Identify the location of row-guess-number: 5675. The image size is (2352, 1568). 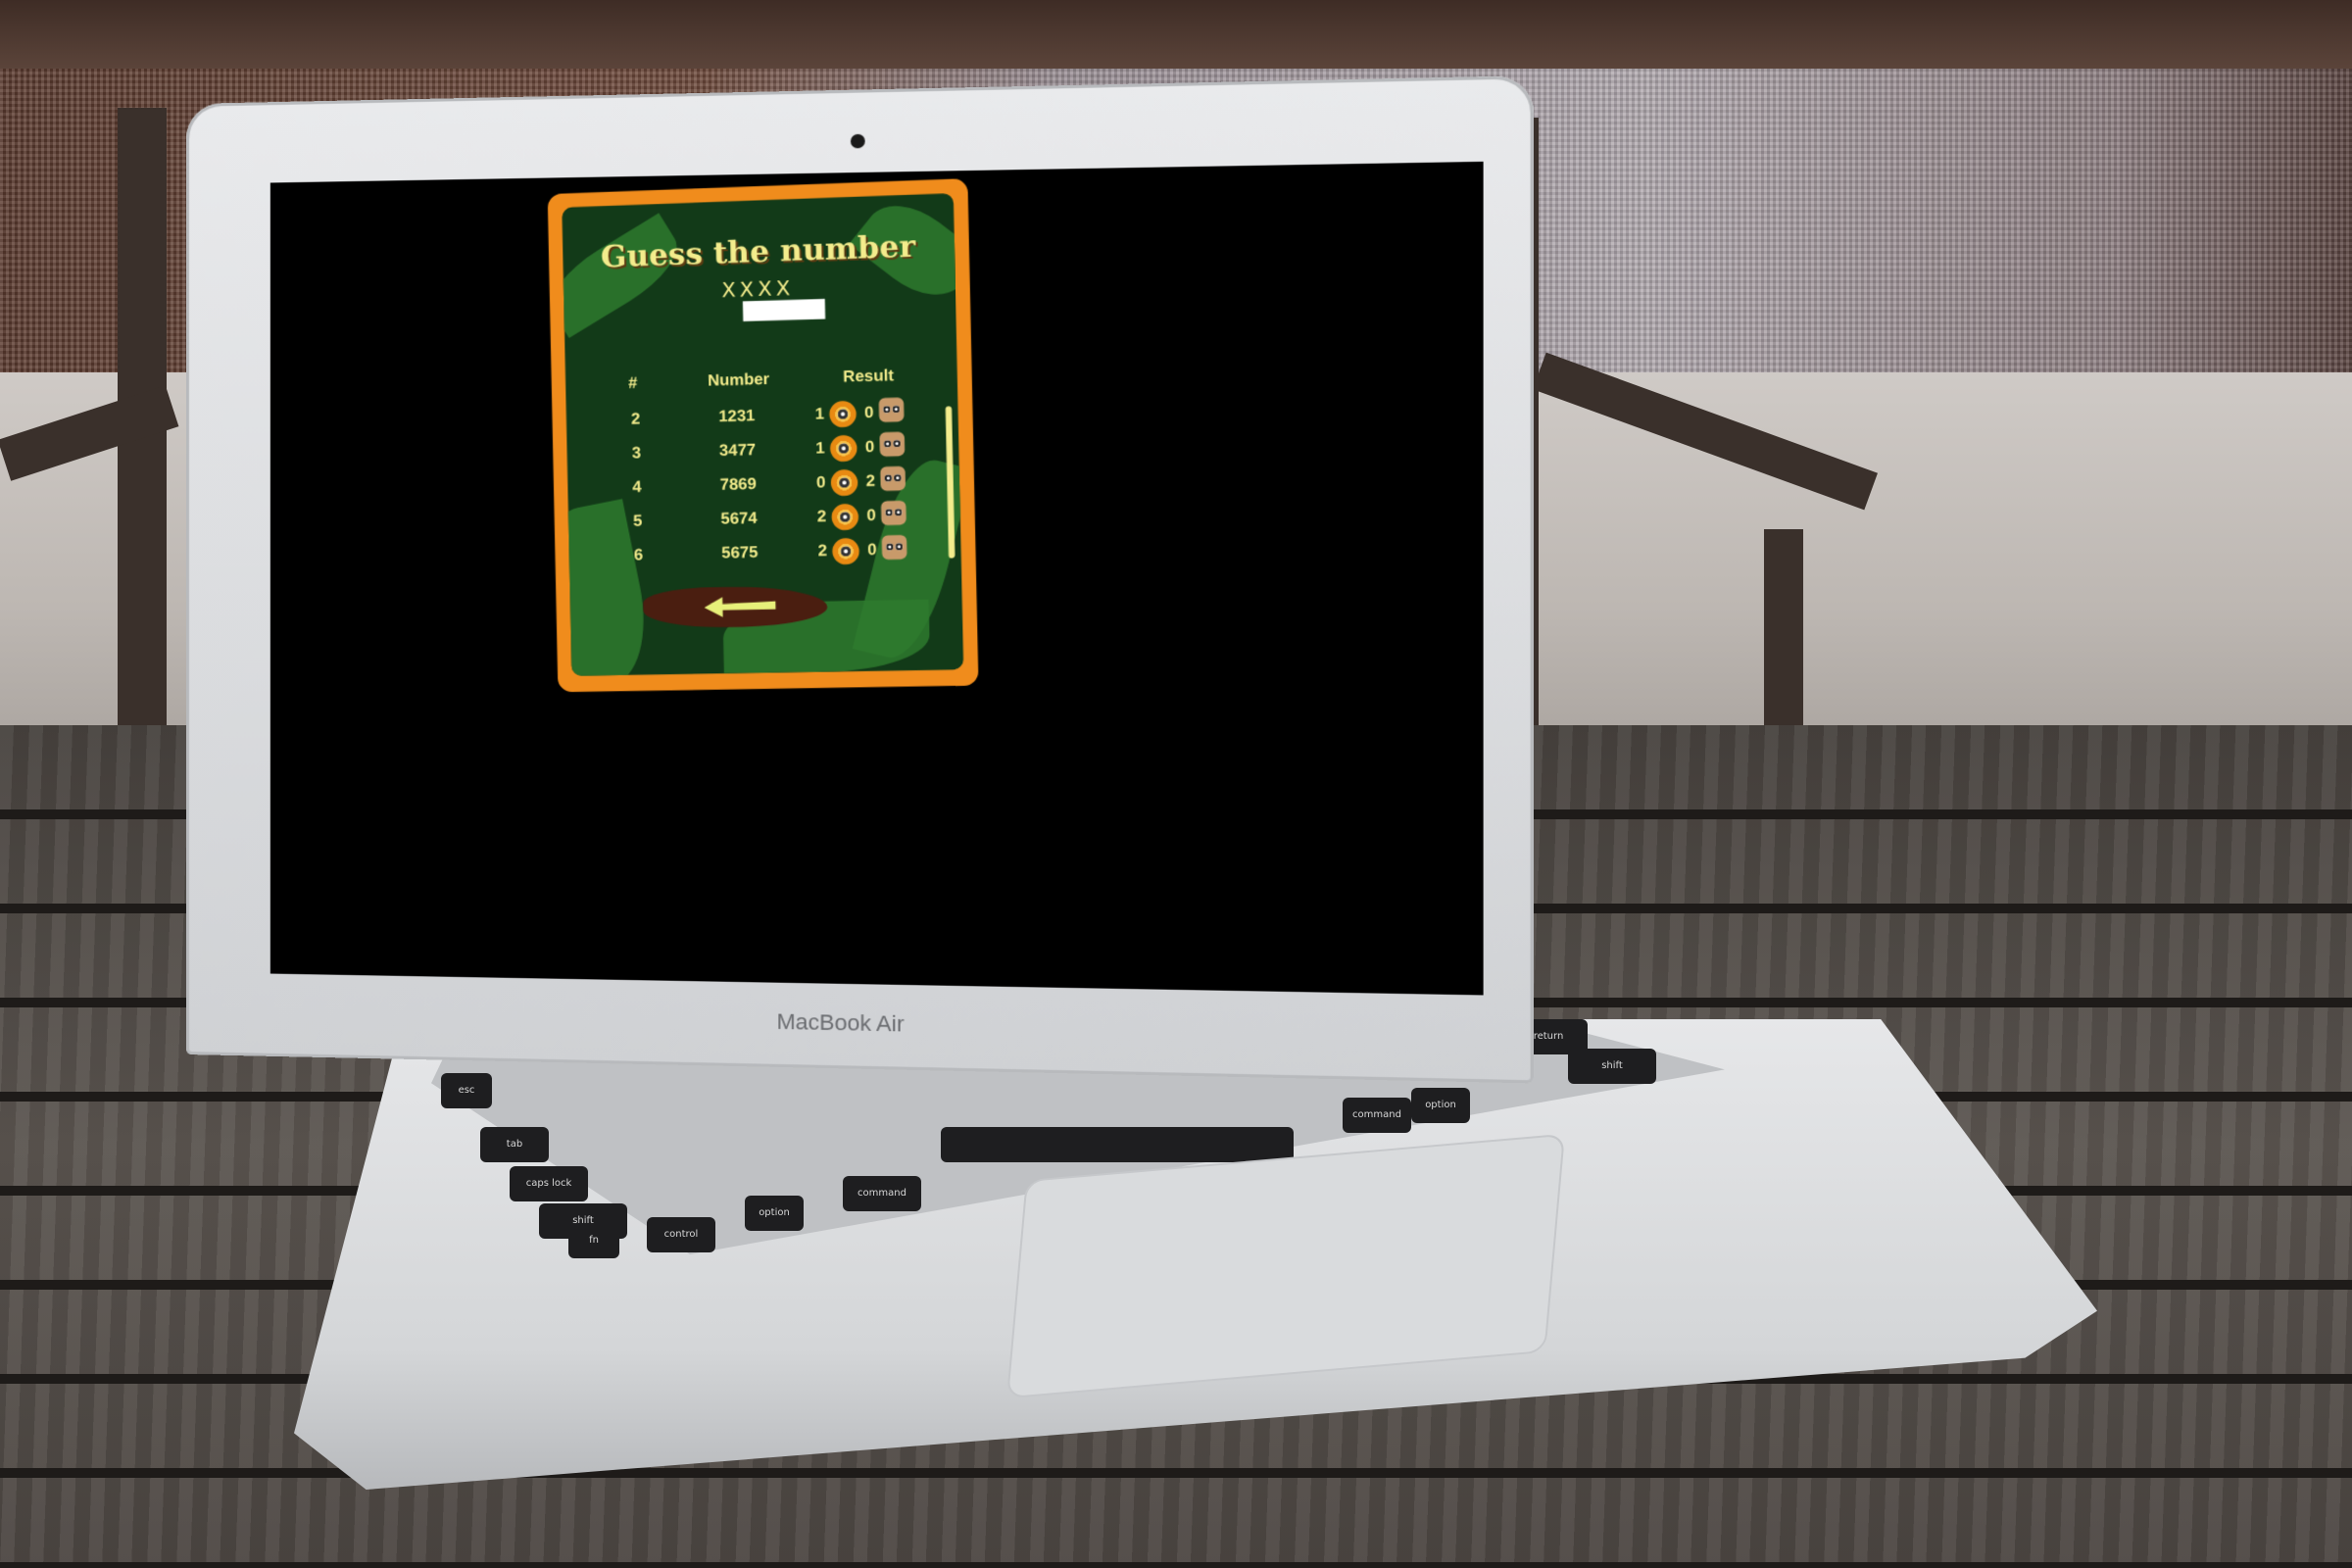
(740, 553).